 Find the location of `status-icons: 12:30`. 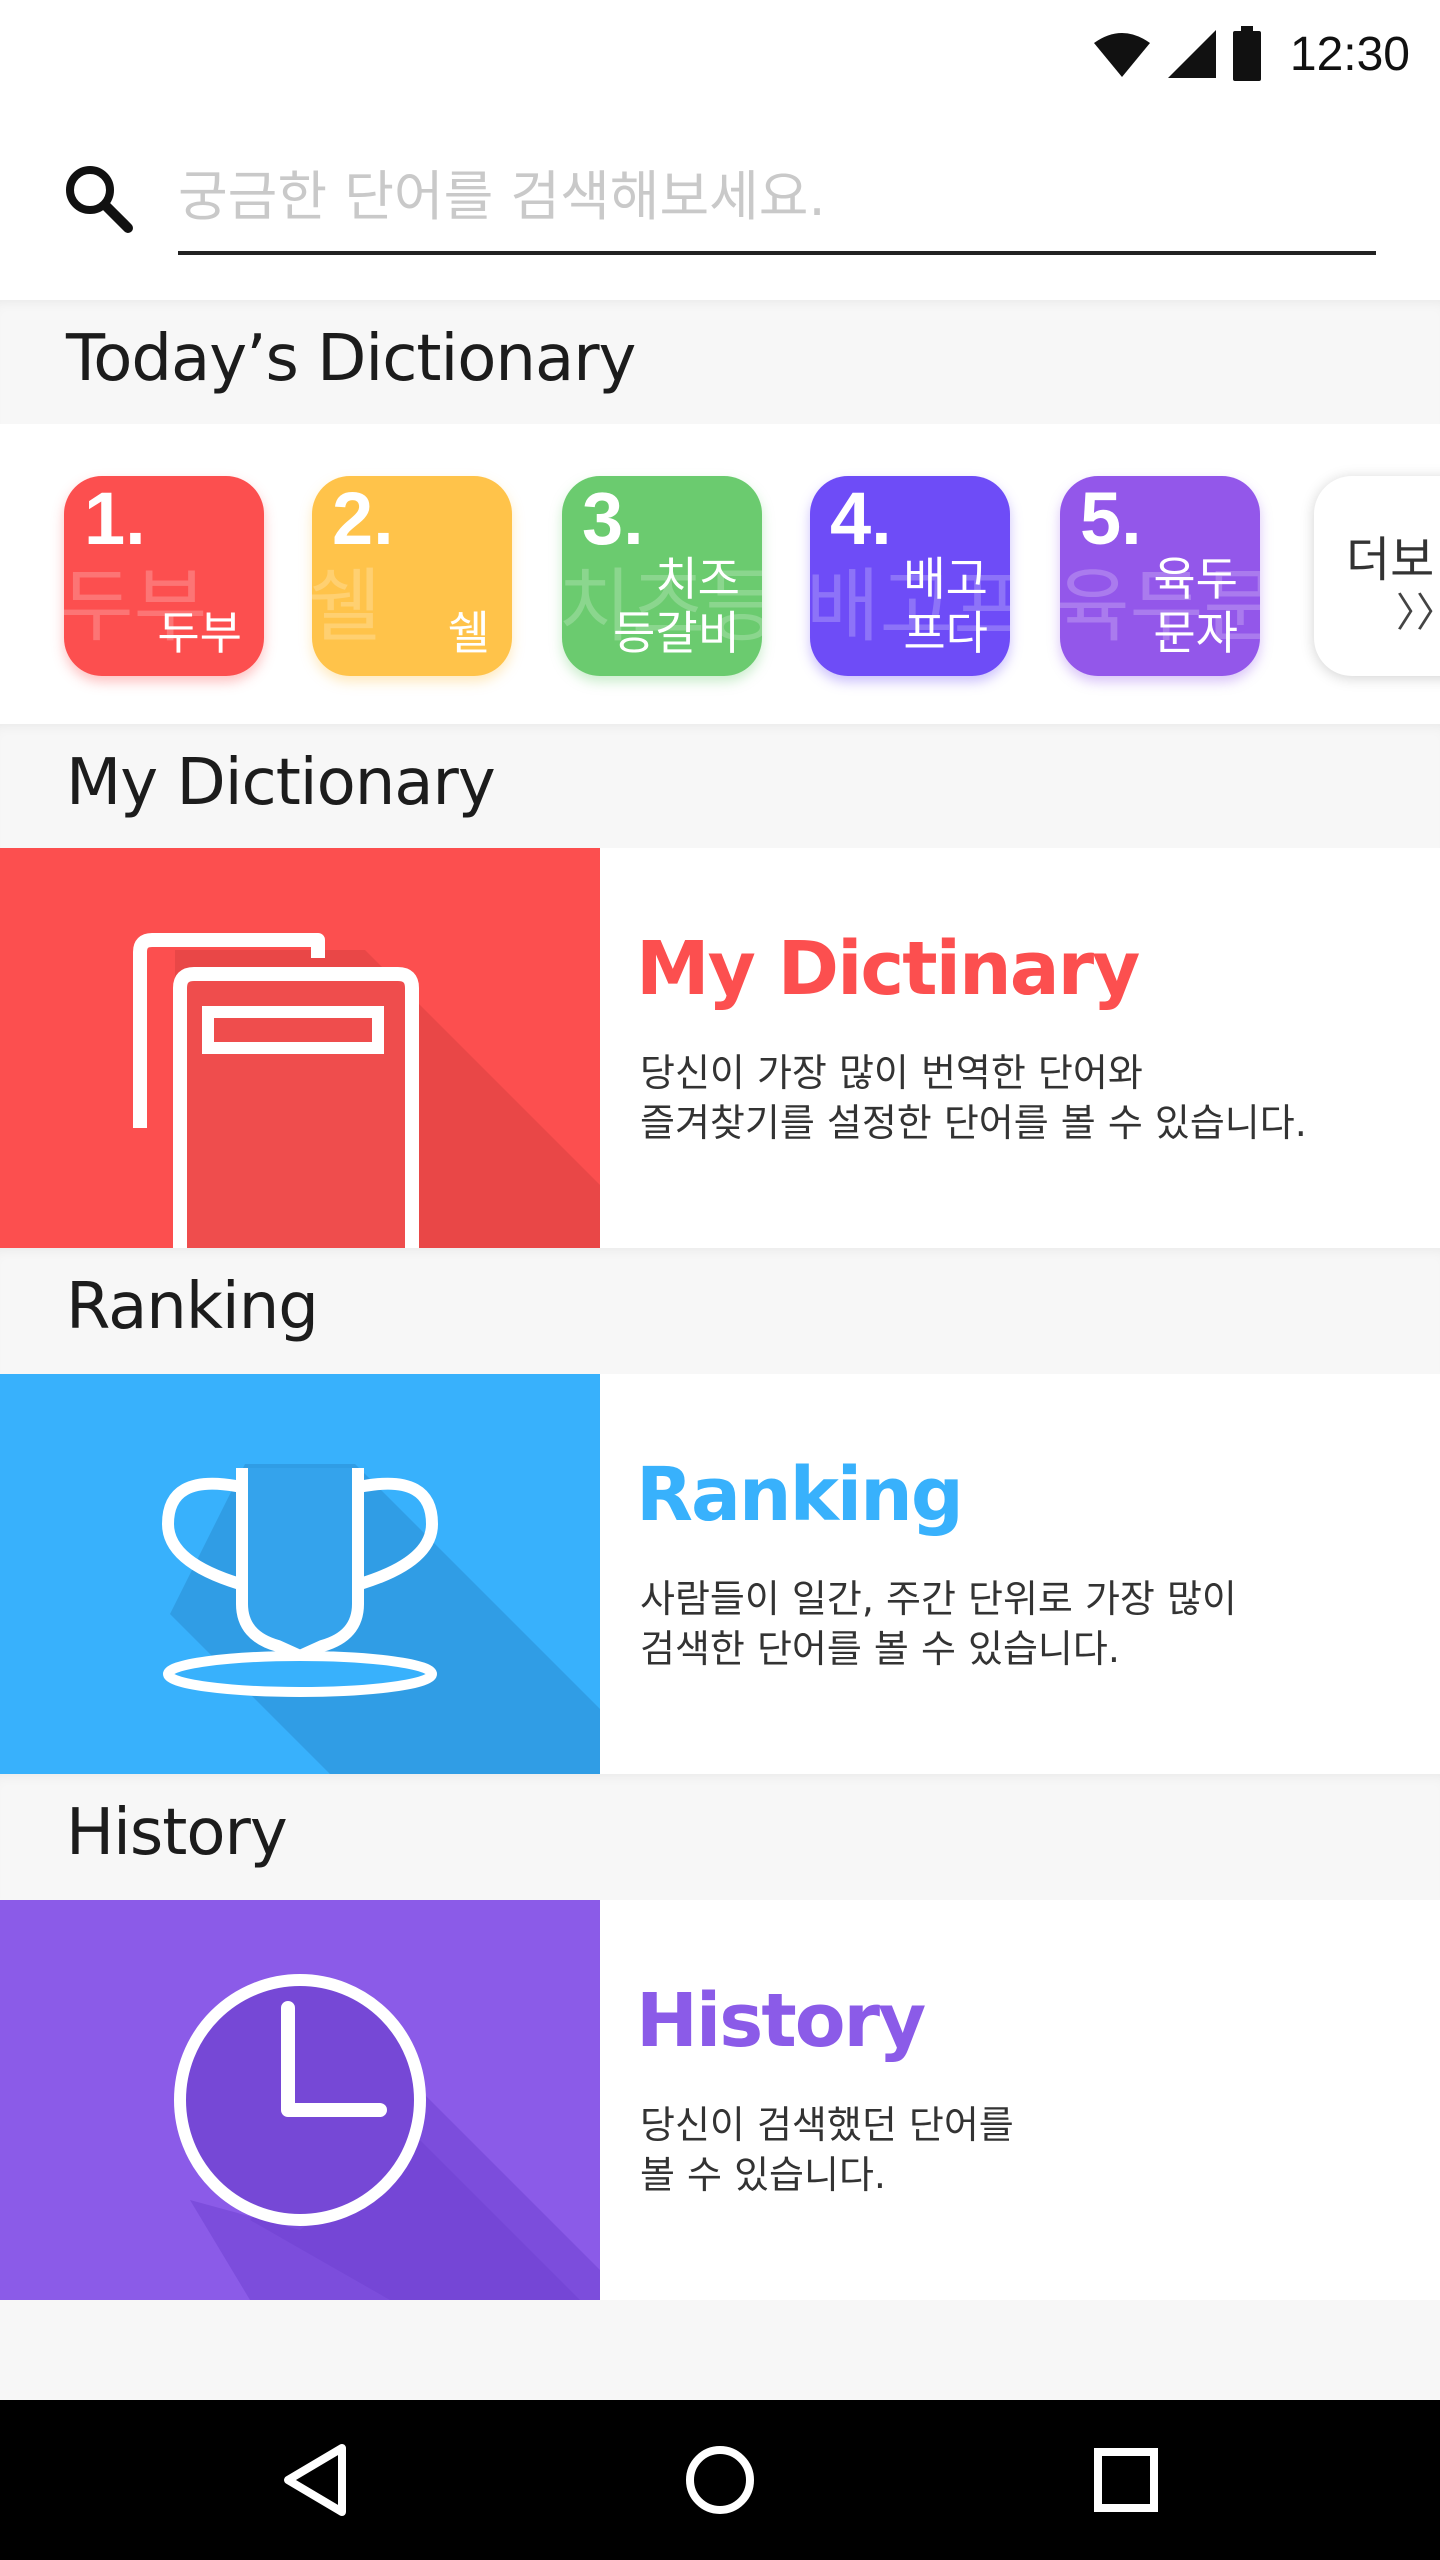

status-icons: 12:30 is located at coordinates (1251, 54).